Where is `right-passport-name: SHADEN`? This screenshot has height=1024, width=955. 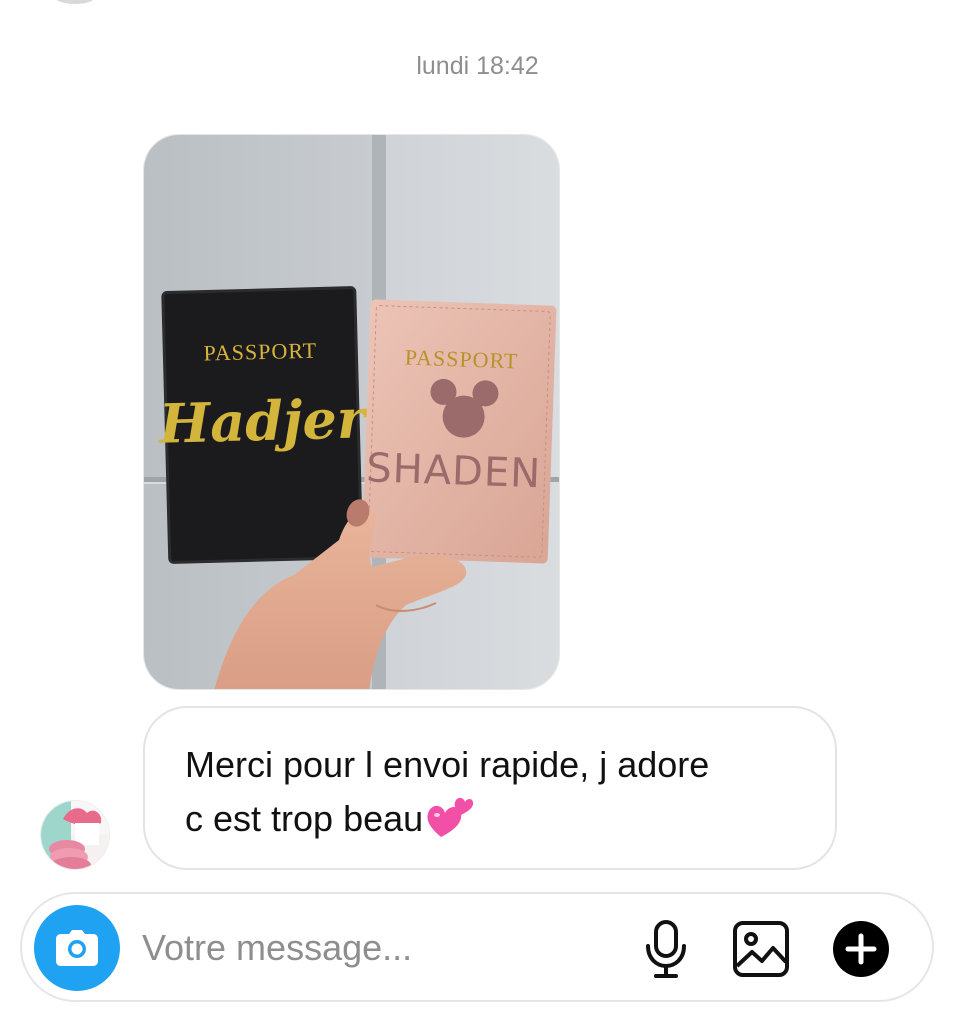 right-passport-name: SHADEN is located at coordinates (454, 471).